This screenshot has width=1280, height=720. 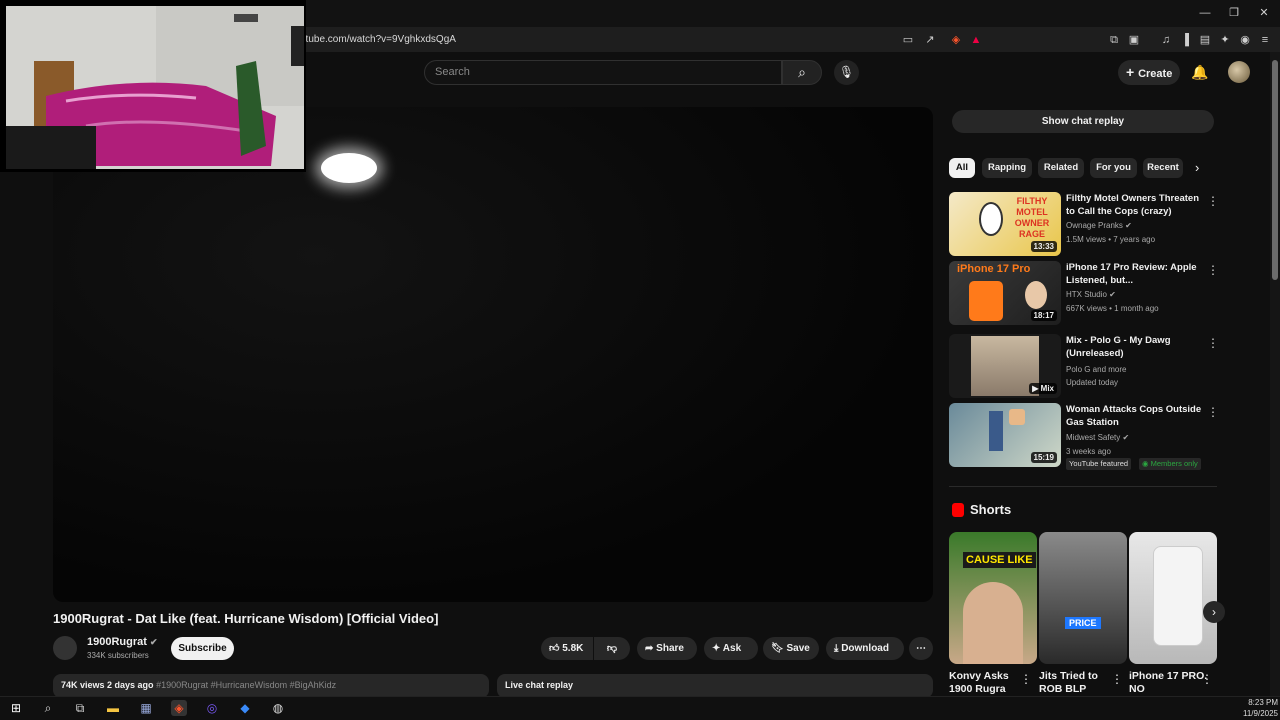 What do you see at coordinates (1005, 293) in the screenshot?
I see `video-thumbnail: iPhone 17 Pro 18:17` at bounding box center [1005, 293].